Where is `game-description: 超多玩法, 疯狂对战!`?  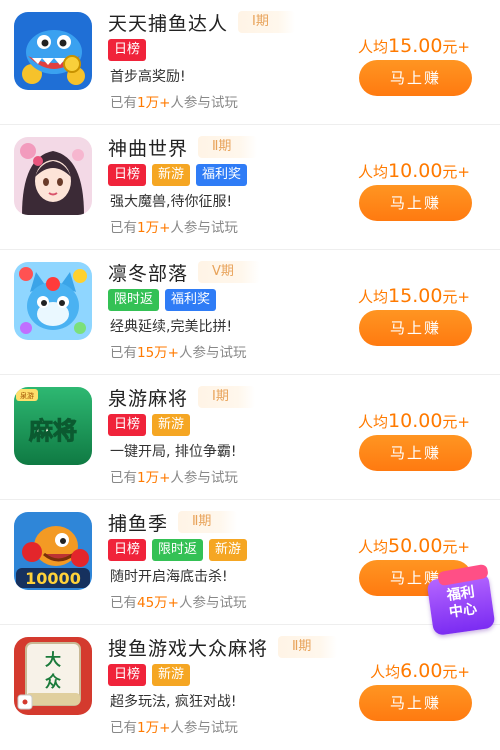
game-description: 超多玩法, 疯狂对战! is located at coordinates (173, 702).